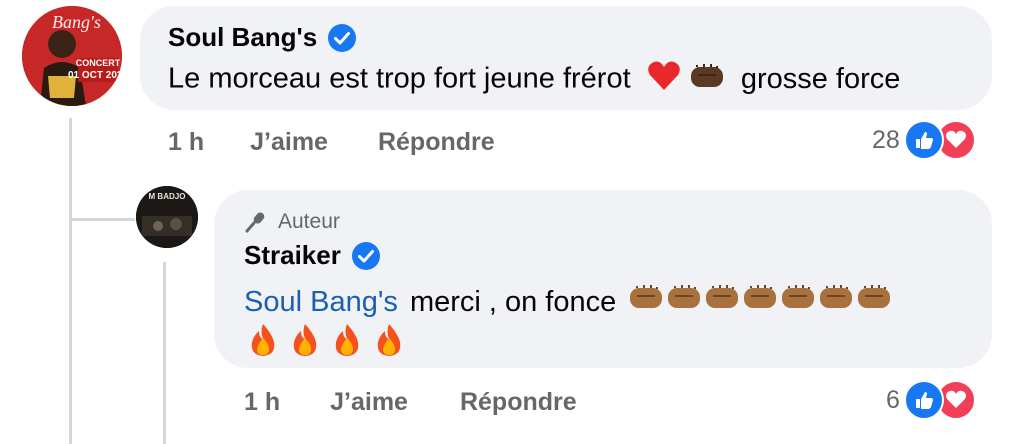 The height and width of the screenshot is (444, 1024). I want to click on reaction-count: 28, so click(886, 139).